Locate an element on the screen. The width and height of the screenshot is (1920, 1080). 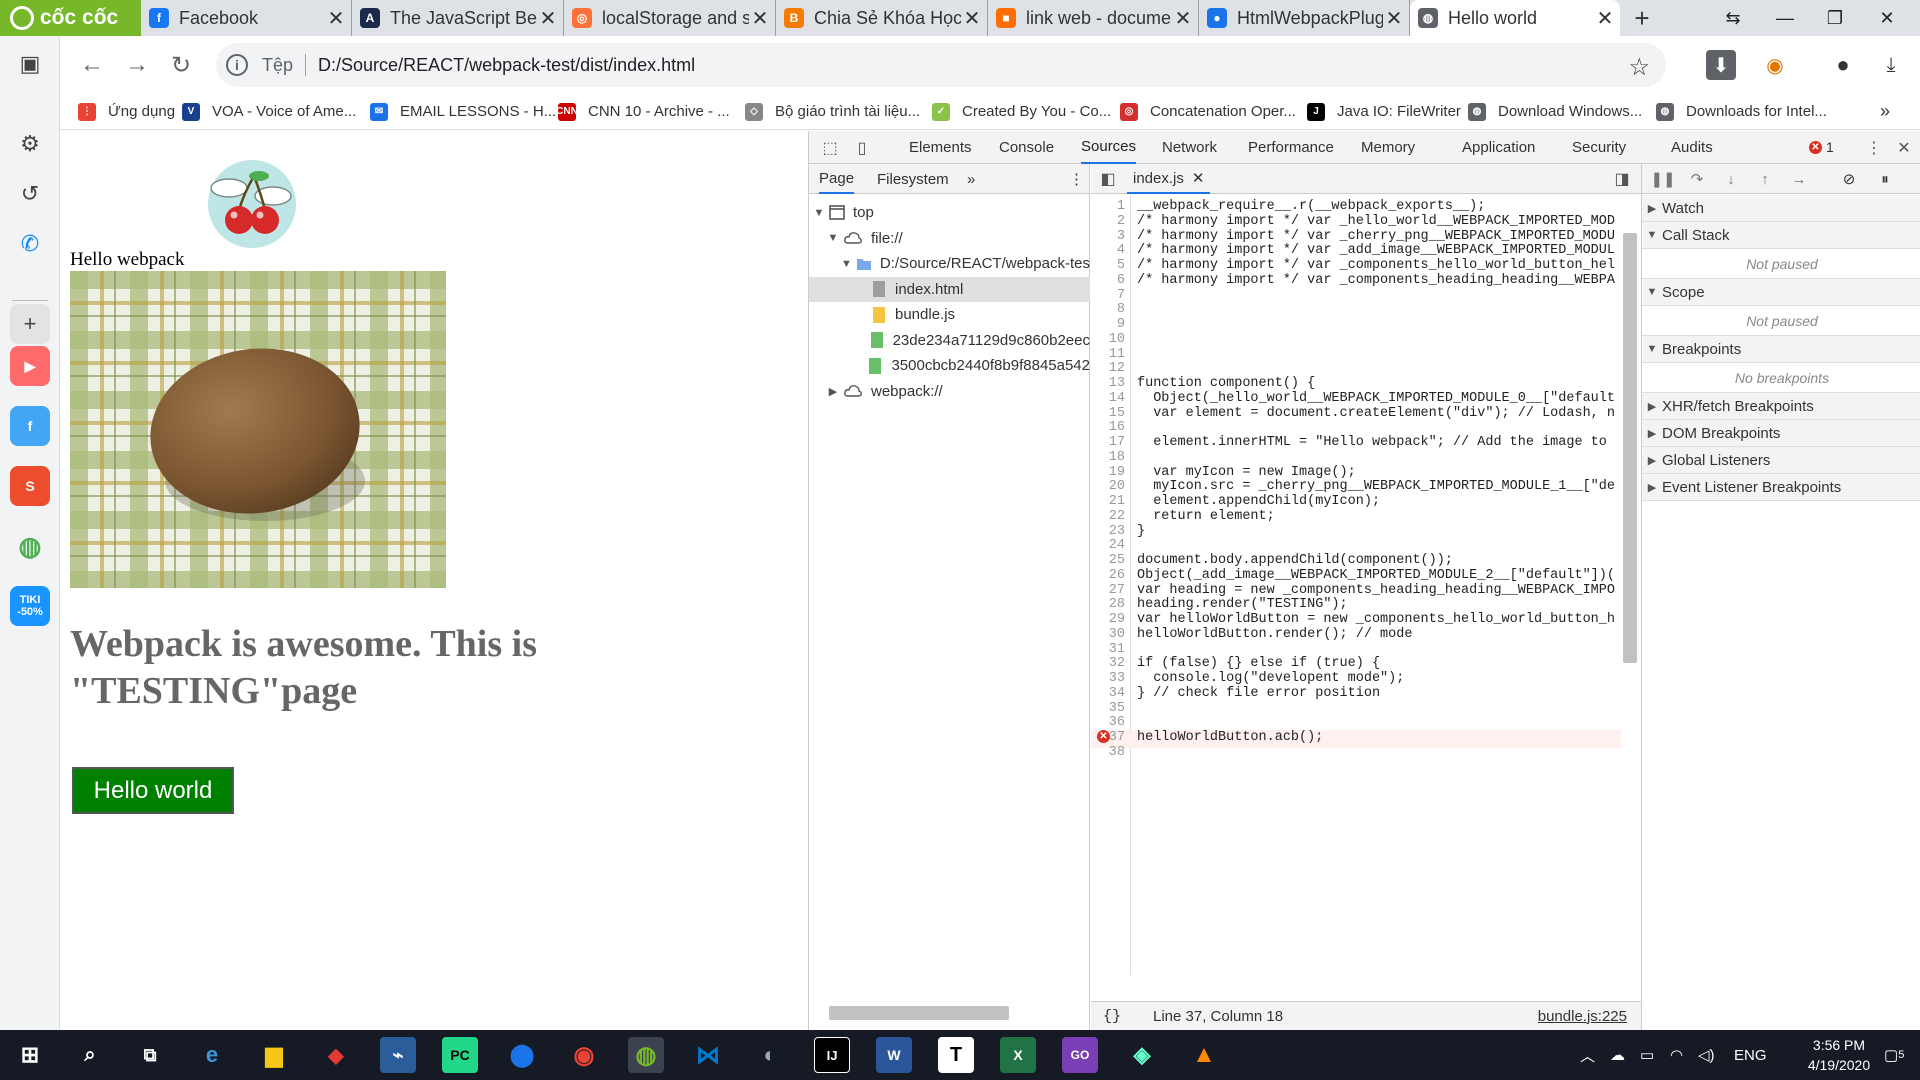
hello-world-button: Hello world is located at coordinates (153, 790).